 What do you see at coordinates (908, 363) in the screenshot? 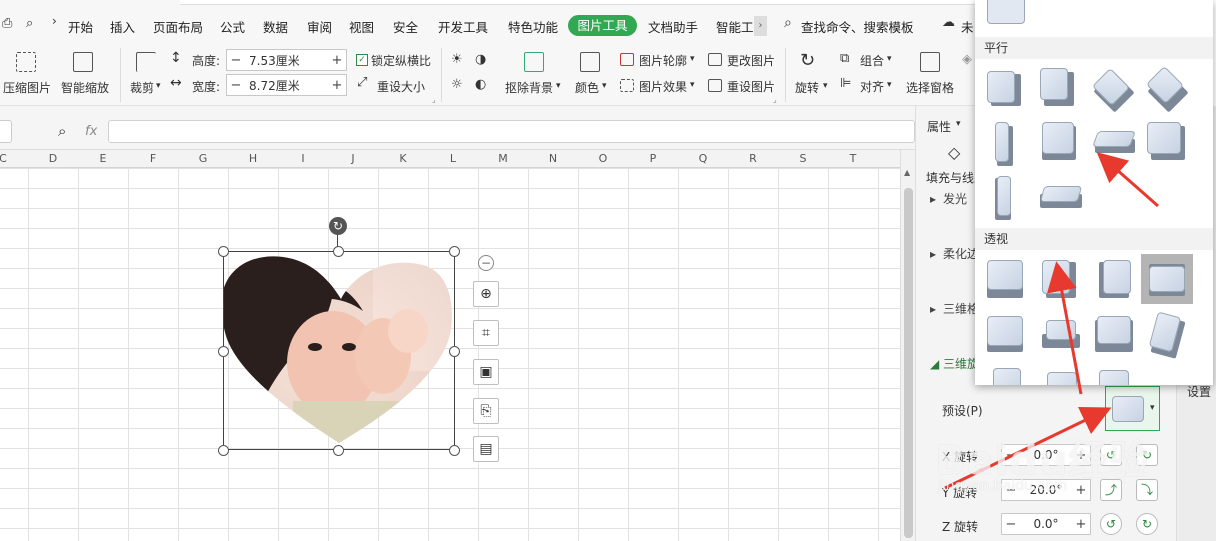
I see `scrollbar-thumb` at bounding box center [908, 363].